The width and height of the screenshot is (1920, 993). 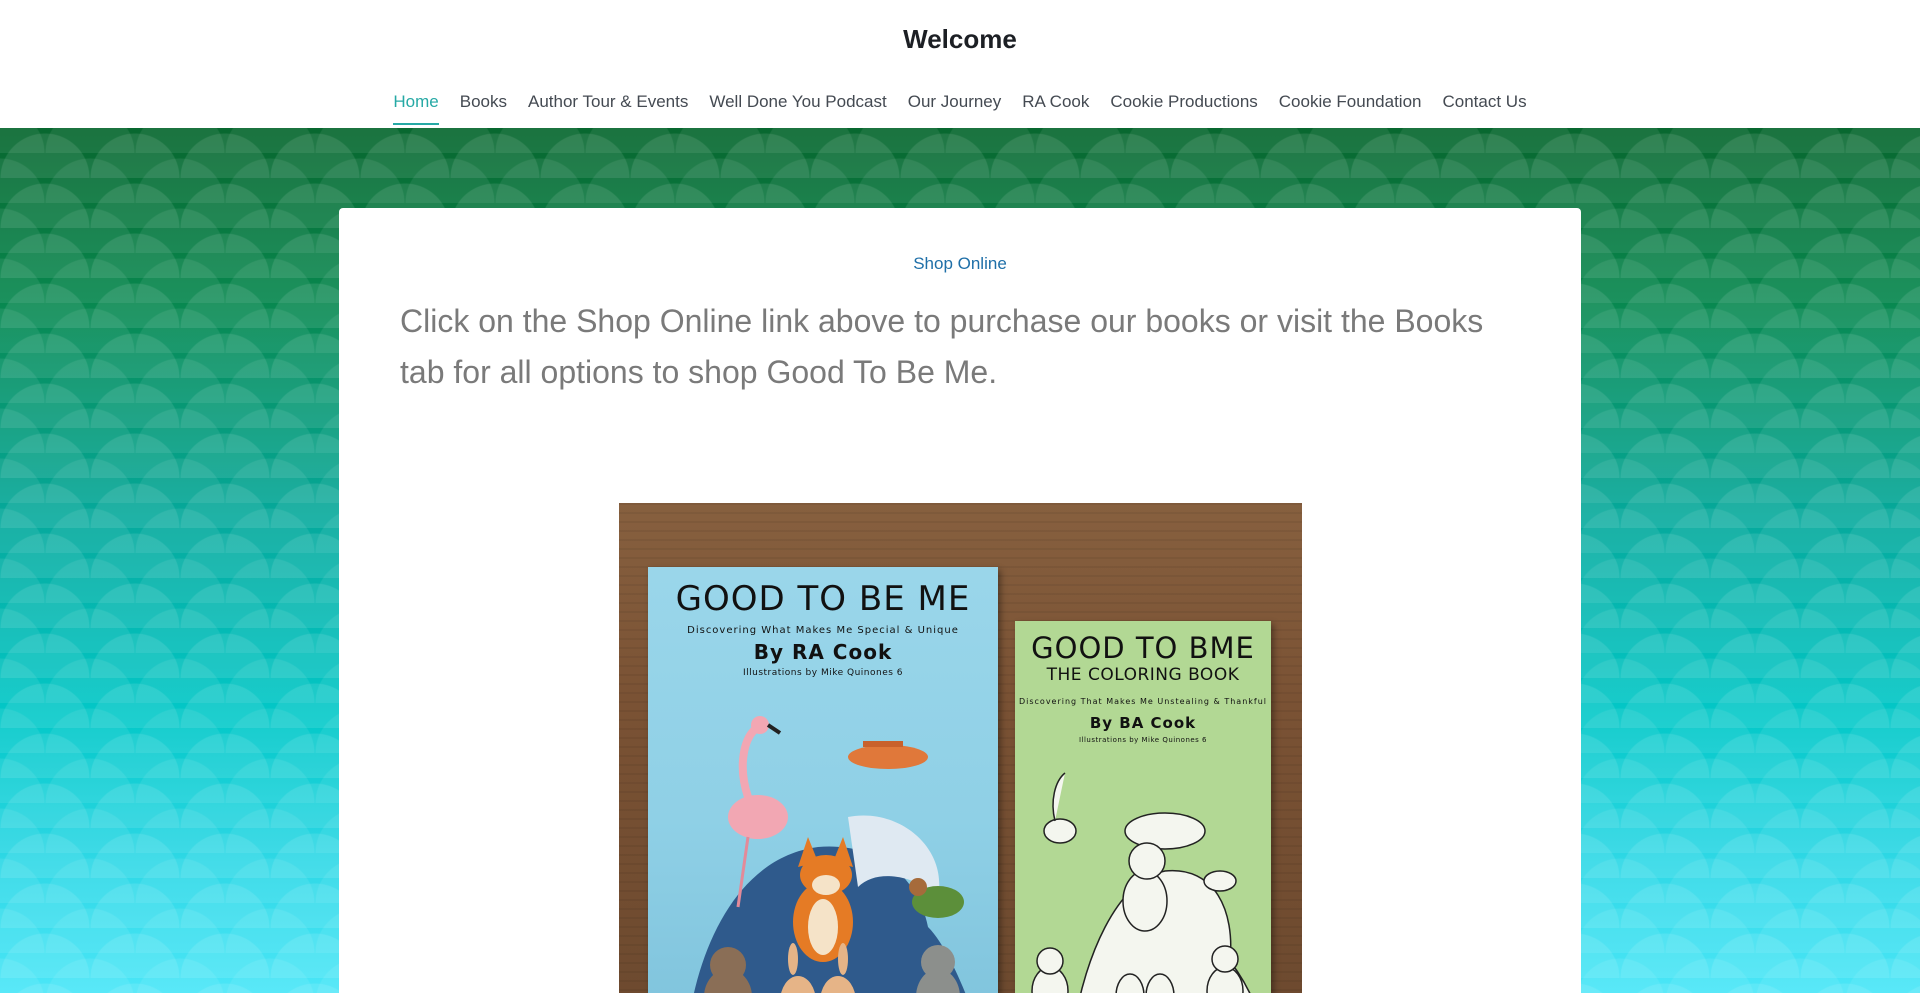 What do you see at coordinates (1143, 675) in the screenshot?
I see `coloring-book-title-line2: THE COLORING BOOK` at bounding box center [1143, 675].